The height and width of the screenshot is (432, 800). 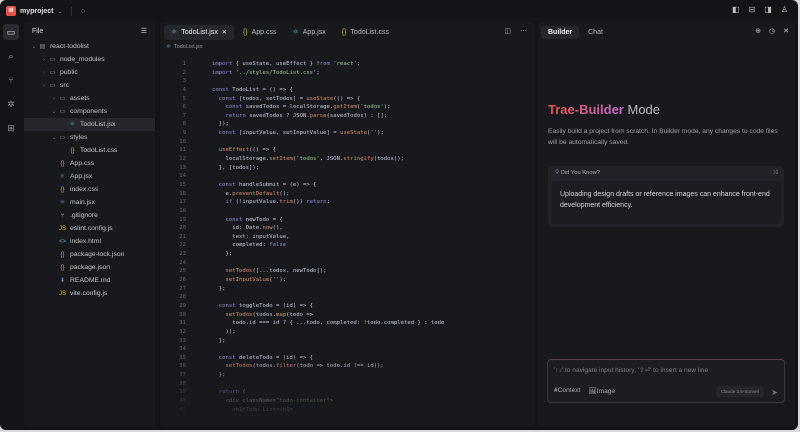 What do you see at coordinates (507, 31) in the screenshot?
I see `split-editor-icon: ◫` at bounding box center [507, 31].